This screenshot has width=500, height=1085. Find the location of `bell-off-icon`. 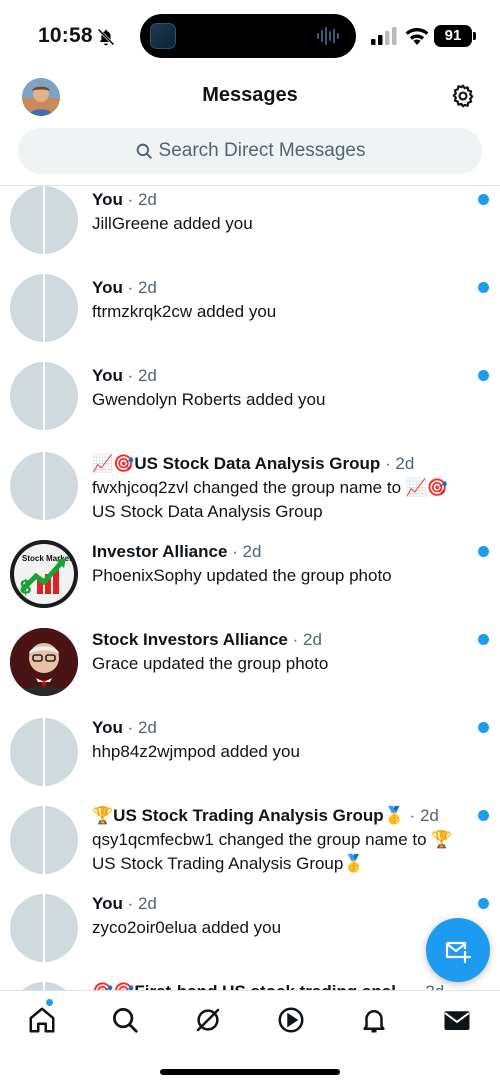

bell-off-icon is located at coordinates (106, 37).